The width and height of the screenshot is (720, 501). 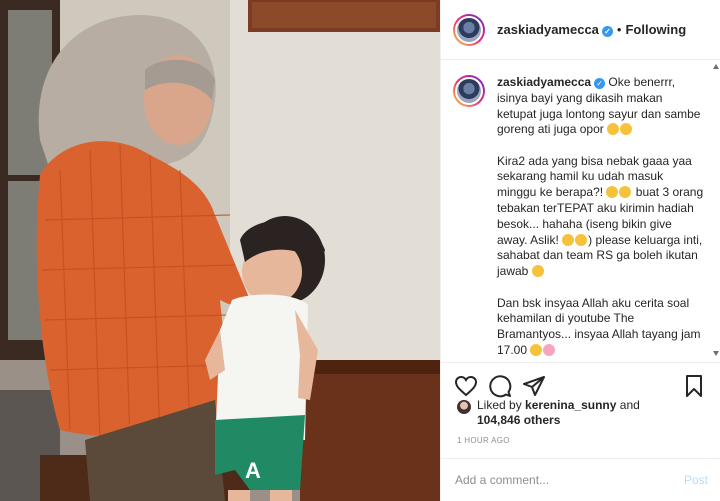 What do you see at coordinates (464, 407) in the screenshot?
I see `liker-avatar` at bounding box center [464, 407].